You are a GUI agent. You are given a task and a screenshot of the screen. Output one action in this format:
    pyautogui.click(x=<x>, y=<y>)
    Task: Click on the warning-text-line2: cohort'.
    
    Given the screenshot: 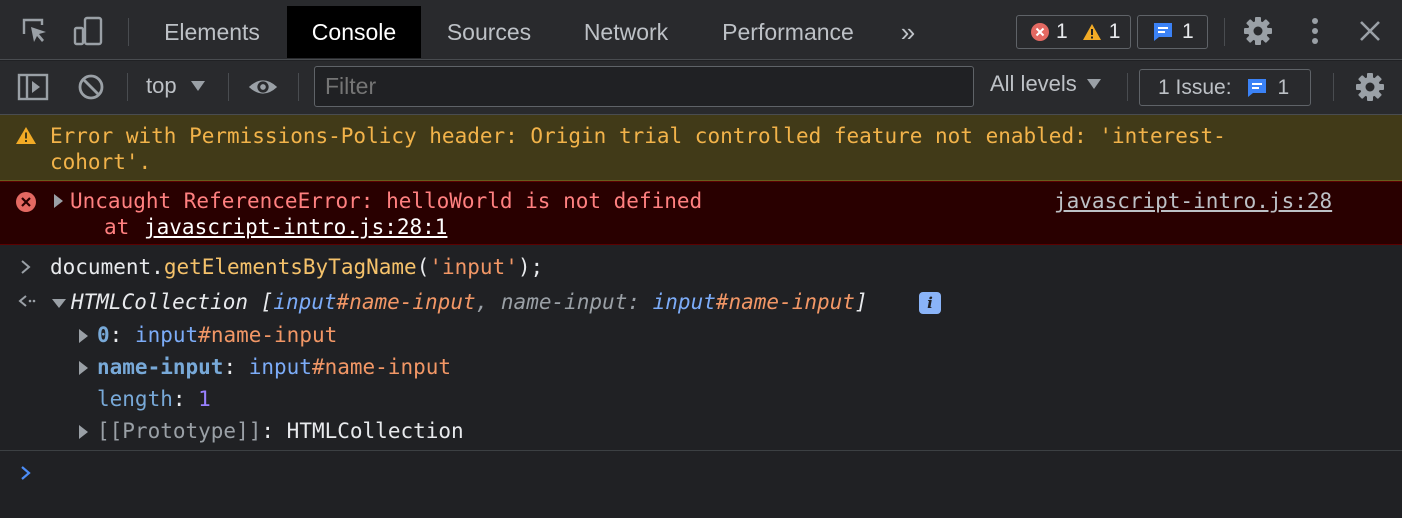 What is the action you would take?
    pyautogui.click(x=101, y=162)
    